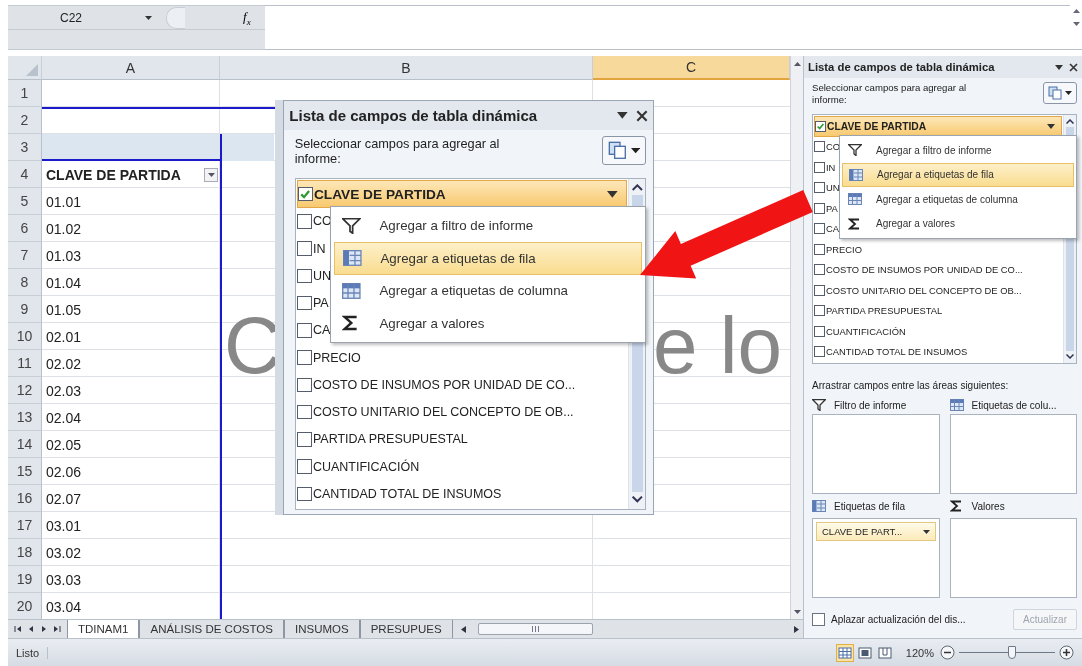 Image resolution: width=1082 pixels, height=666 pixels. What do you see at coordinates (64, 337) in the screenshot?
I see `table-cell-text: 02.01` at bounding box center [64, 337].